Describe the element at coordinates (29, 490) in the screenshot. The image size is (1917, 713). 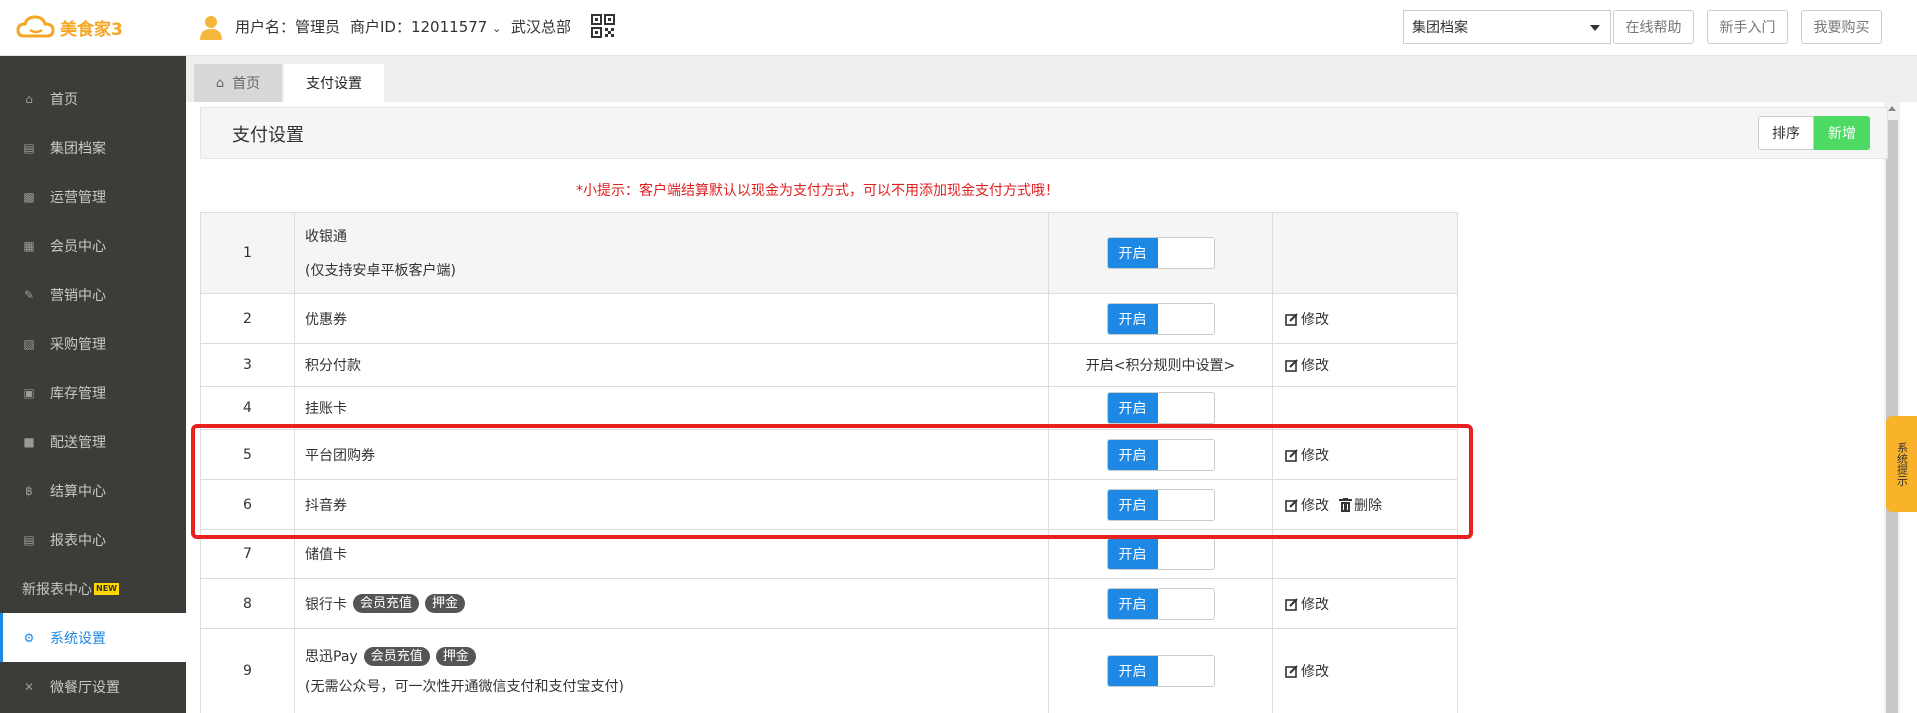
I see `bitcoin-icon: ฿` at that location.